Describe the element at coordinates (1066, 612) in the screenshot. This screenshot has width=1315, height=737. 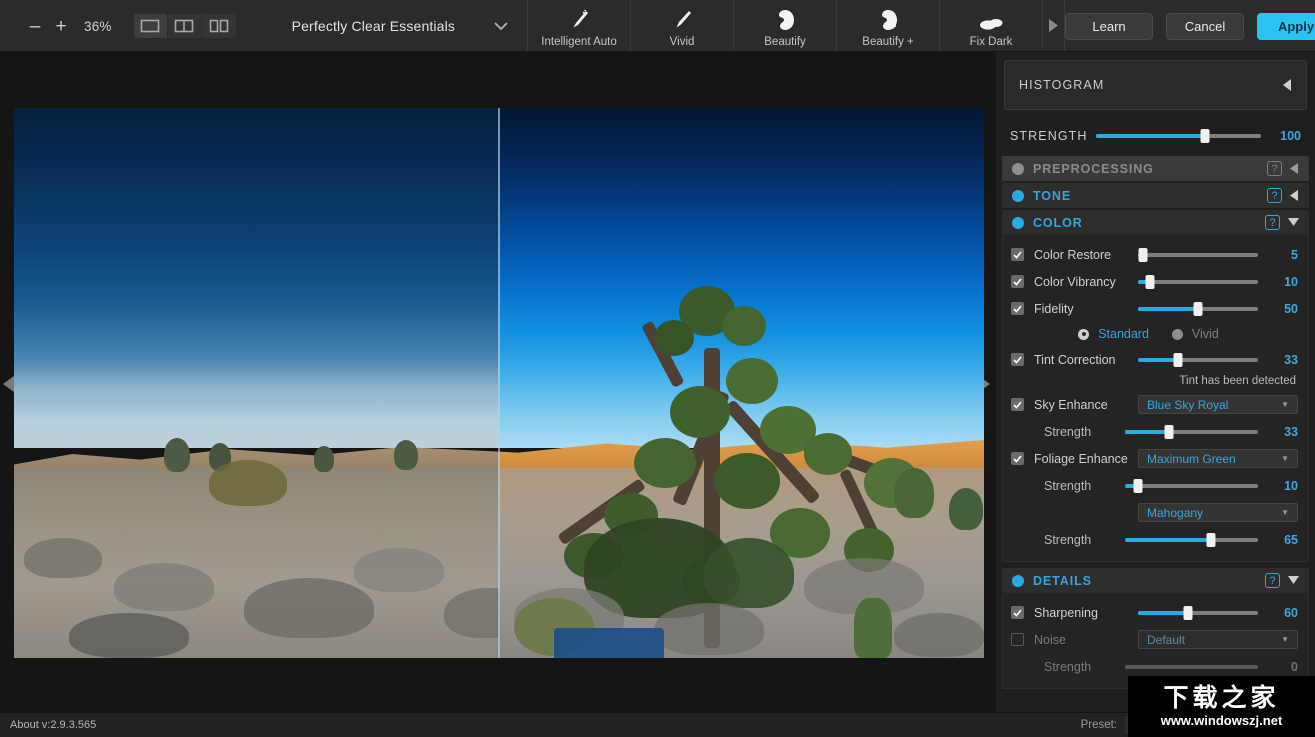
I see `control-label: Sharpening` at that location.